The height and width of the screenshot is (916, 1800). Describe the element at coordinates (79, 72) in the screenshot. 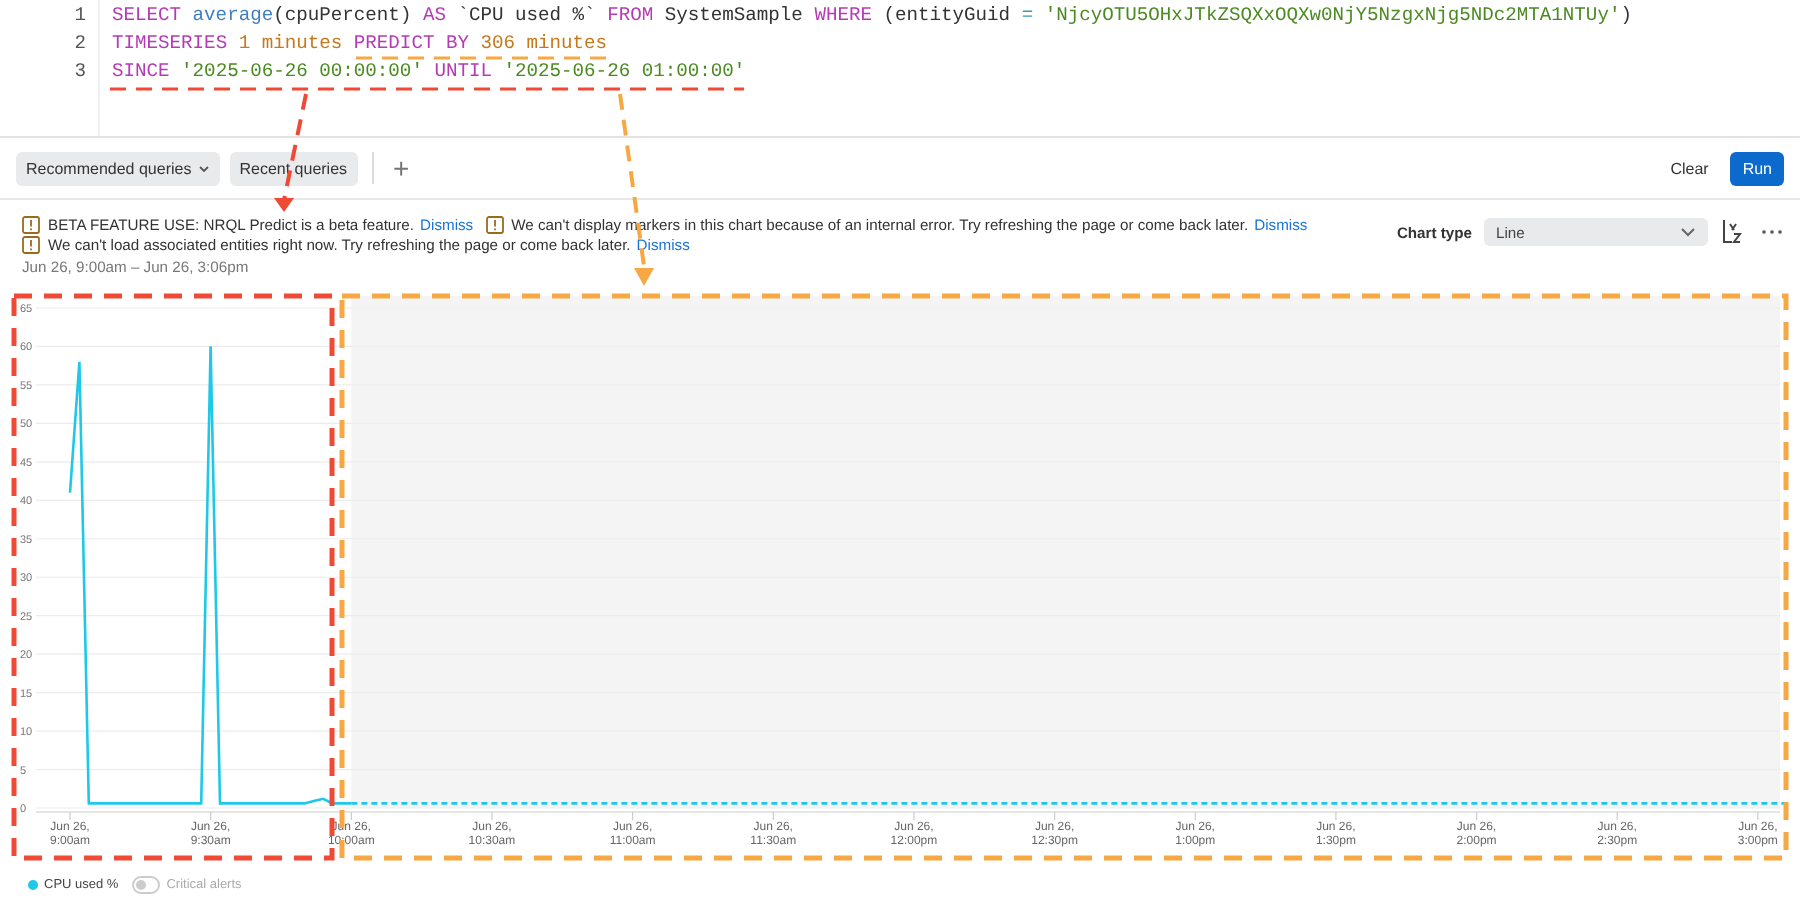

I see `line-number: 3` at that location.